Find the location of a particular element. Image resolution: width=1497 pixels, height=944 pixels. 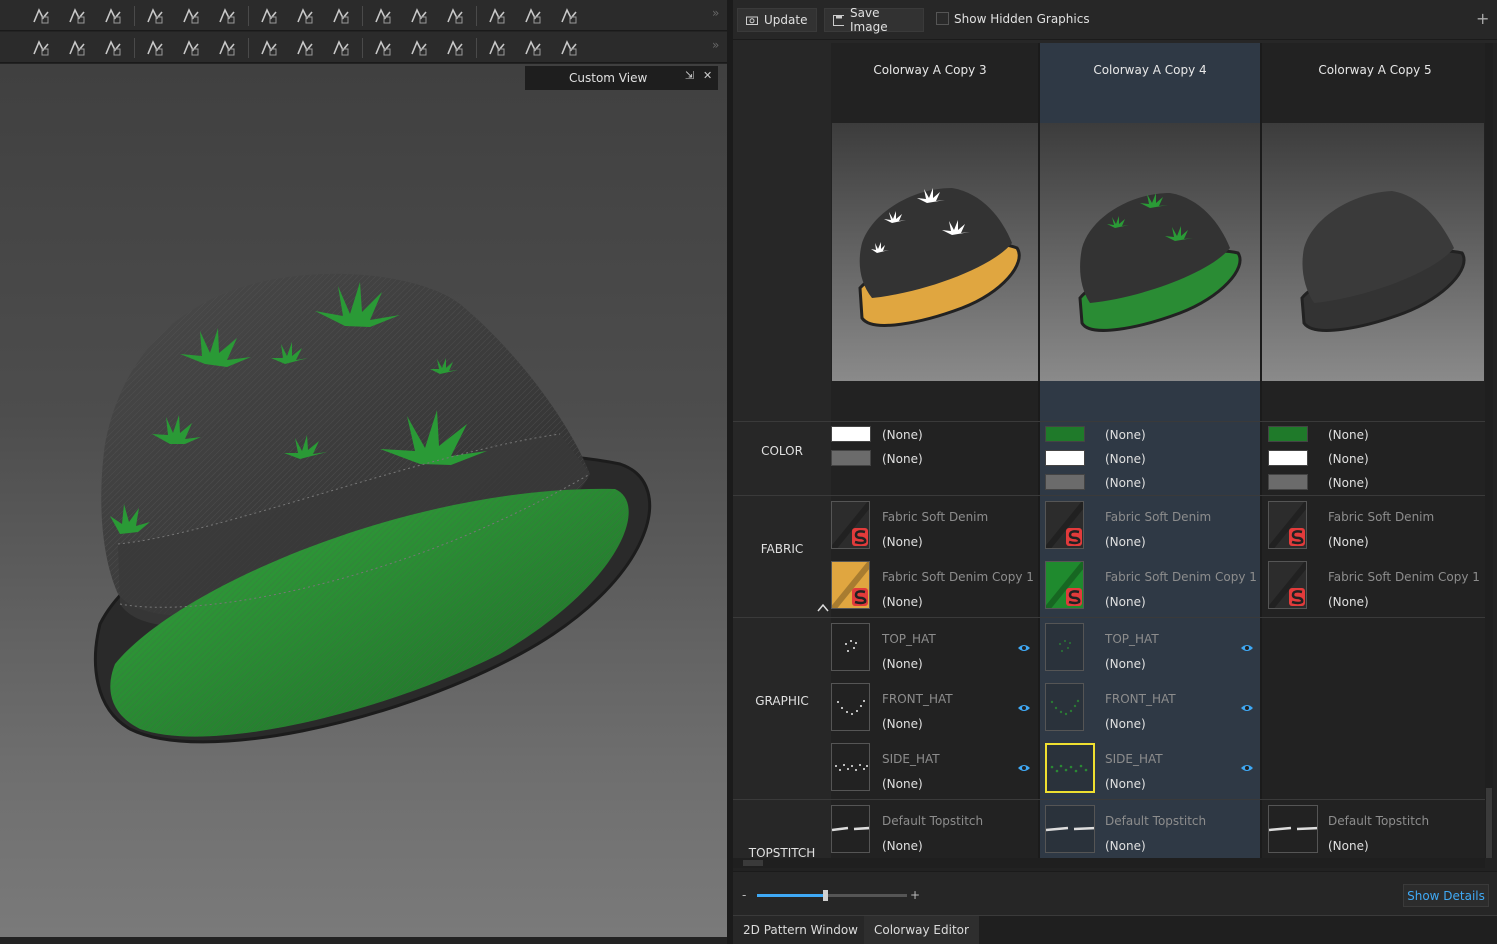

free-sewing-icon is located at coordinates (191, 48).